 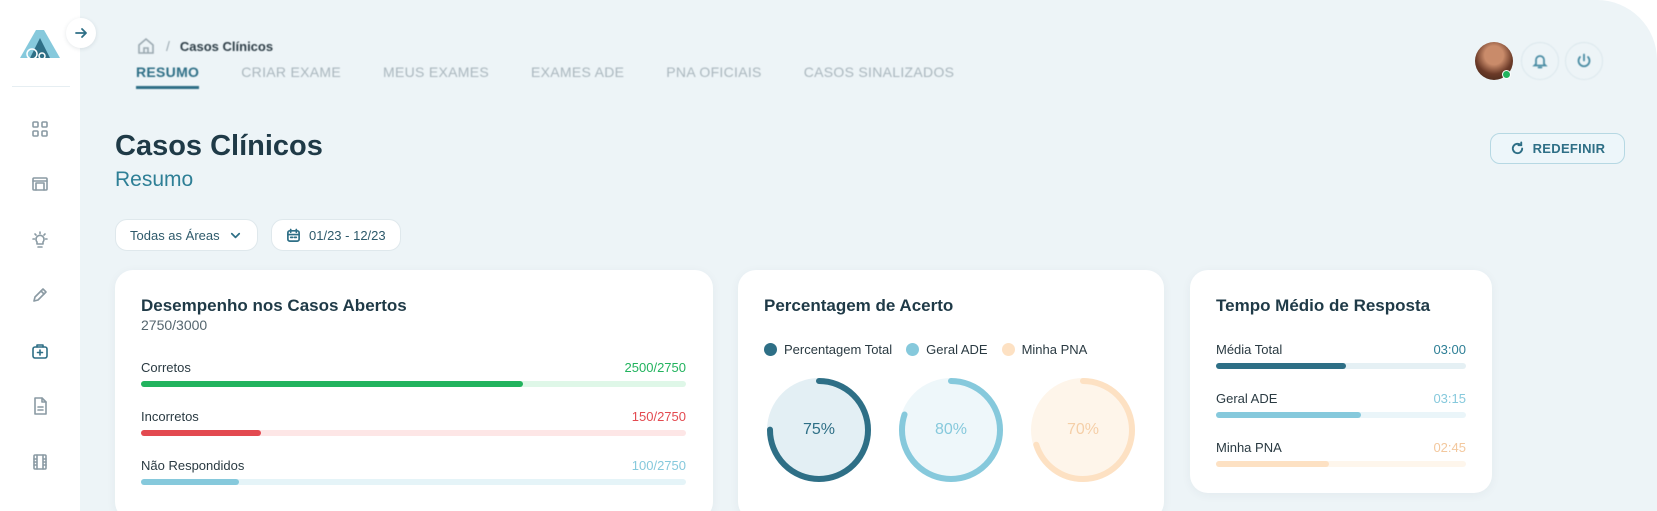 What do you see at coordinates (655, 367) in the screenshot?
I see `bar-value: 2500/2750` at bounding box center [655, 367].